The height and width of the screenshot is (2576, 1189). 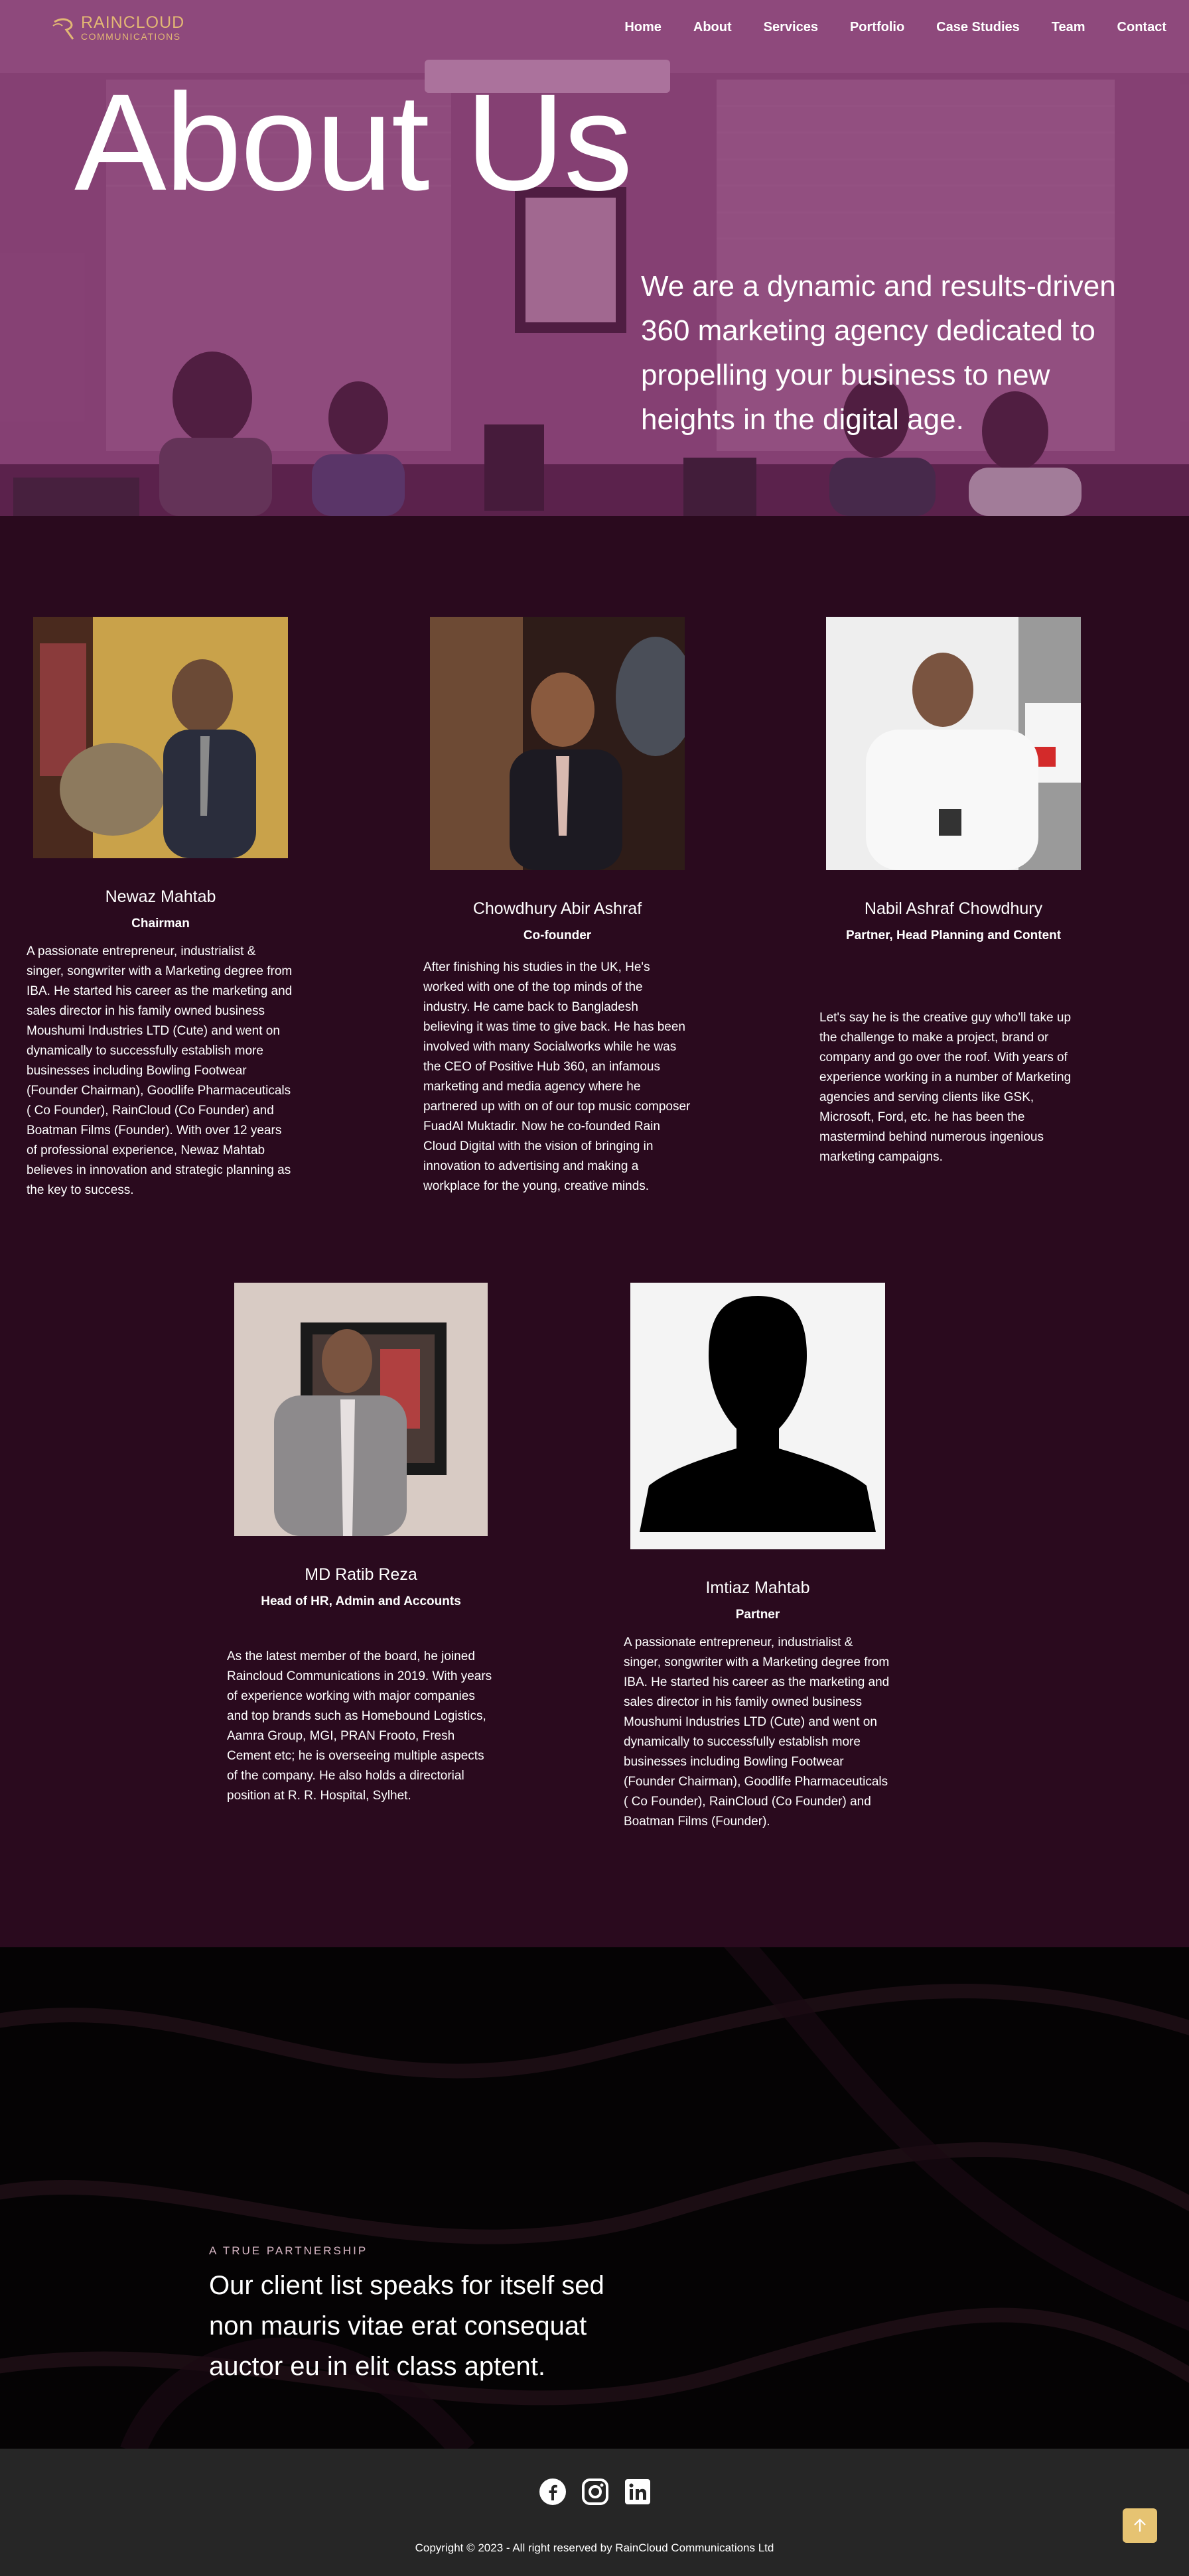 I want to click on instagram-icon, so click(x=595, y=2492).